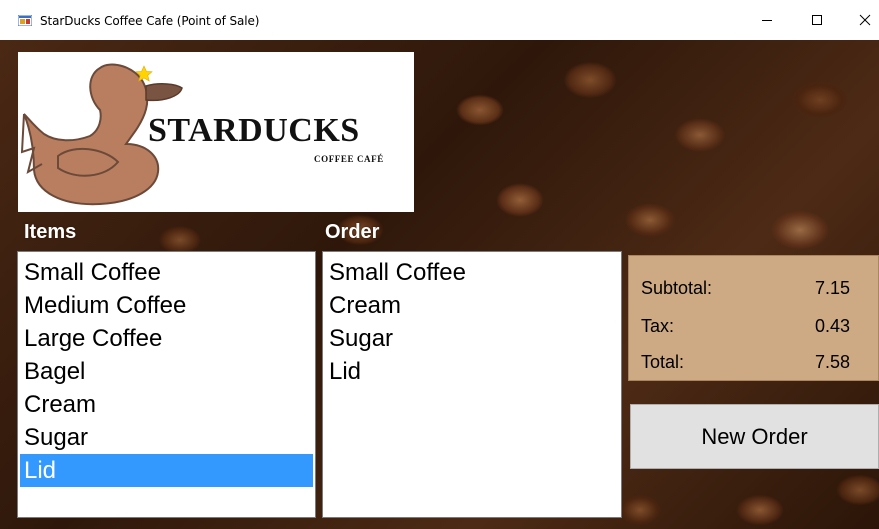 This screenshot has width=879, height=529. I want to click on order-item: Small Coffee, so click(472, 272).